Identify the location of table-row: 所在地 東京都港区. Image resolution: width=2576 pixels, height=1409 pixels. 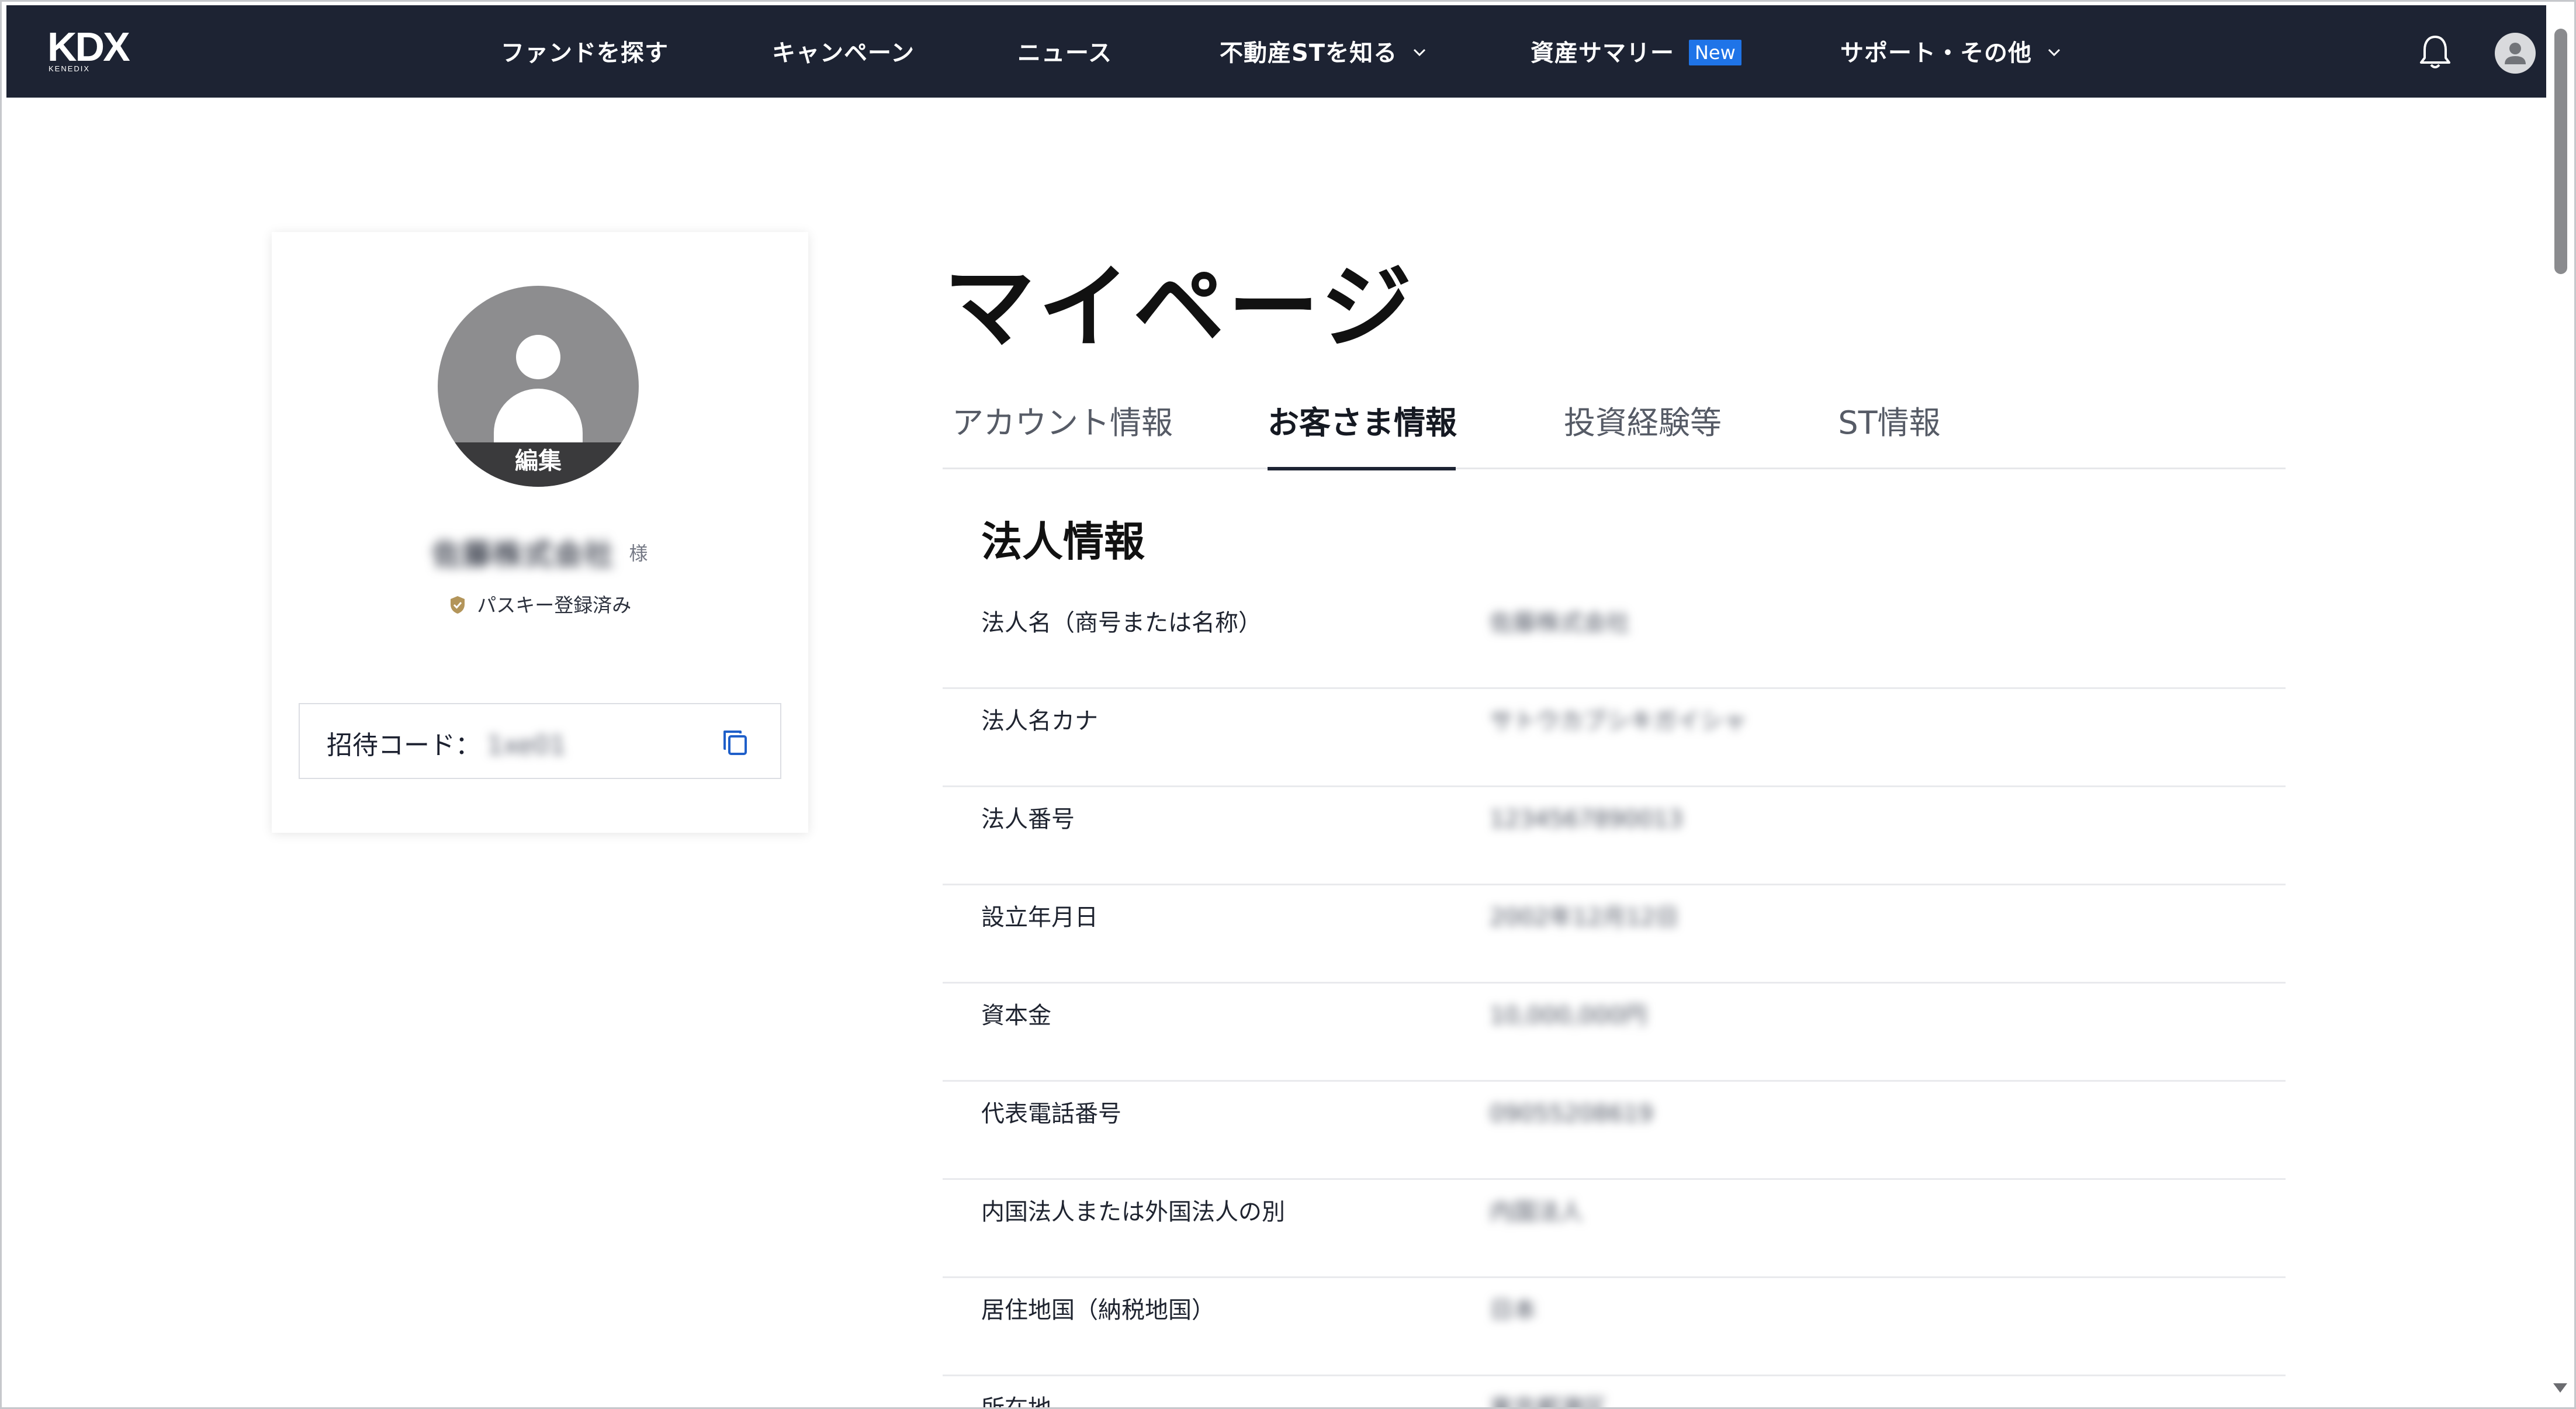
(1614, 1392).